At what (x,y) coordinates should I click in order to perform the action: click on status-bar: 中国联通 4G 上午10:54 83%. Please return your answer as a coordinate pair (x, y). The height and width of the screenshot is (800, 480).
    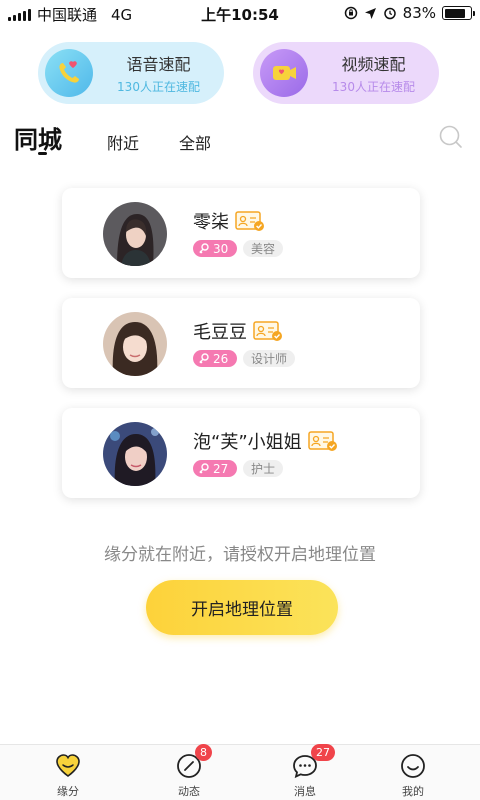
    Looking at the image, I should click on (240, 14).